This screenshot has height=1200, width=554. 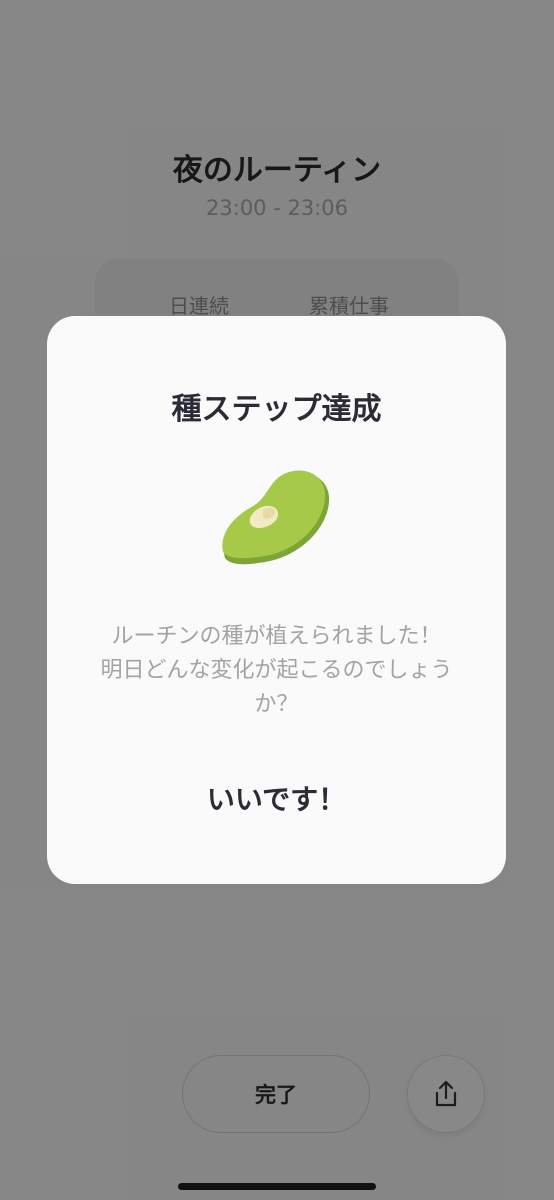 What do you see at coordinates (276, 409) in the screenshot?
I see `modal-title: 種ステップ達成` at bounding box center [276, 409].